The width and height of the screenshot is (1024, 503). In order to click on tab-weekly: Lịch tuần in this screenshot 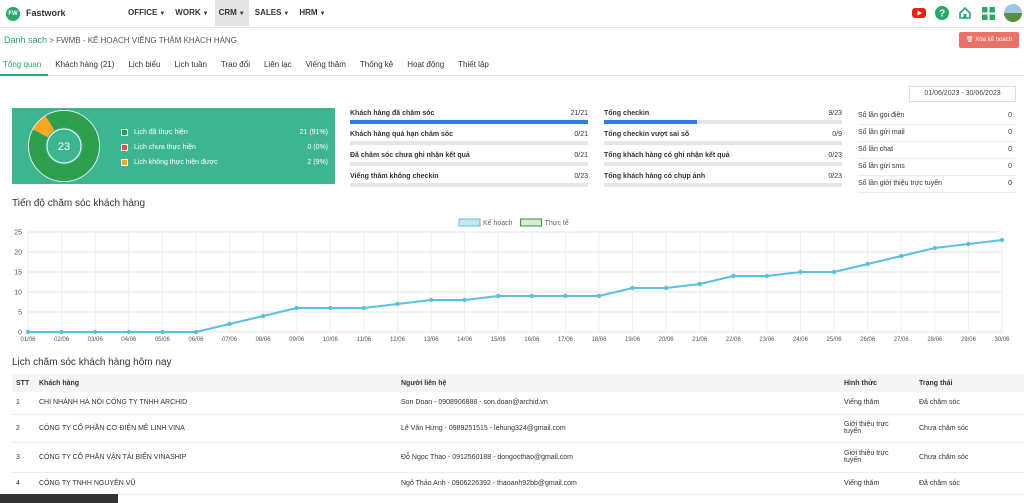, I will do `click(190, 66)`.